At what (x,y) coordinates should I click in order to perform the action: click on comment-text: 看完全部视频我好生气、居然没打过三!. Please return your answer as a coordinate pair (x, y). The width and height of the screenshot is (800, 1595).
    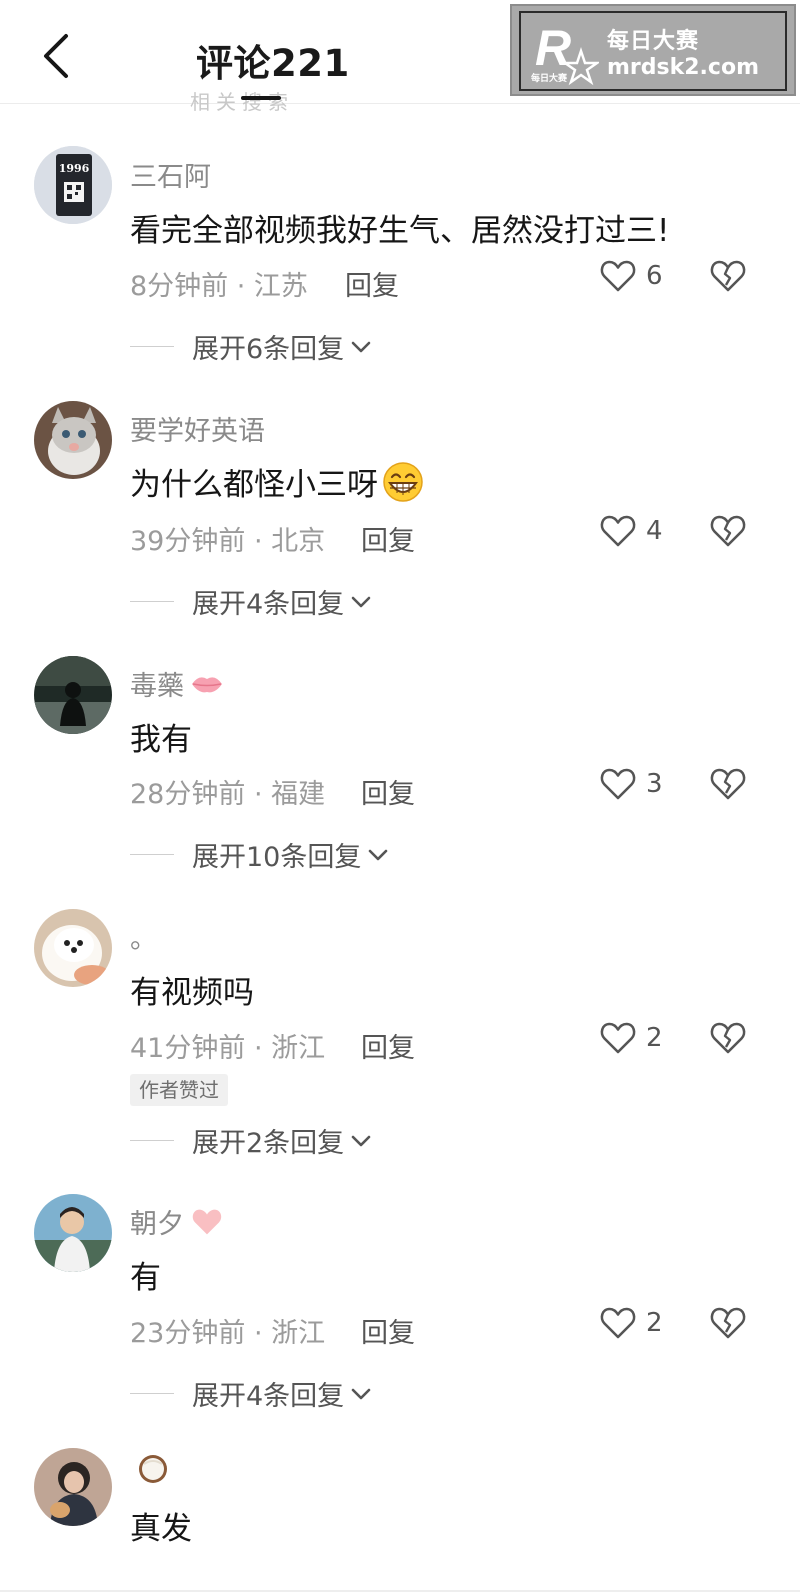
    Looking at the image, I should click on (400, 231).